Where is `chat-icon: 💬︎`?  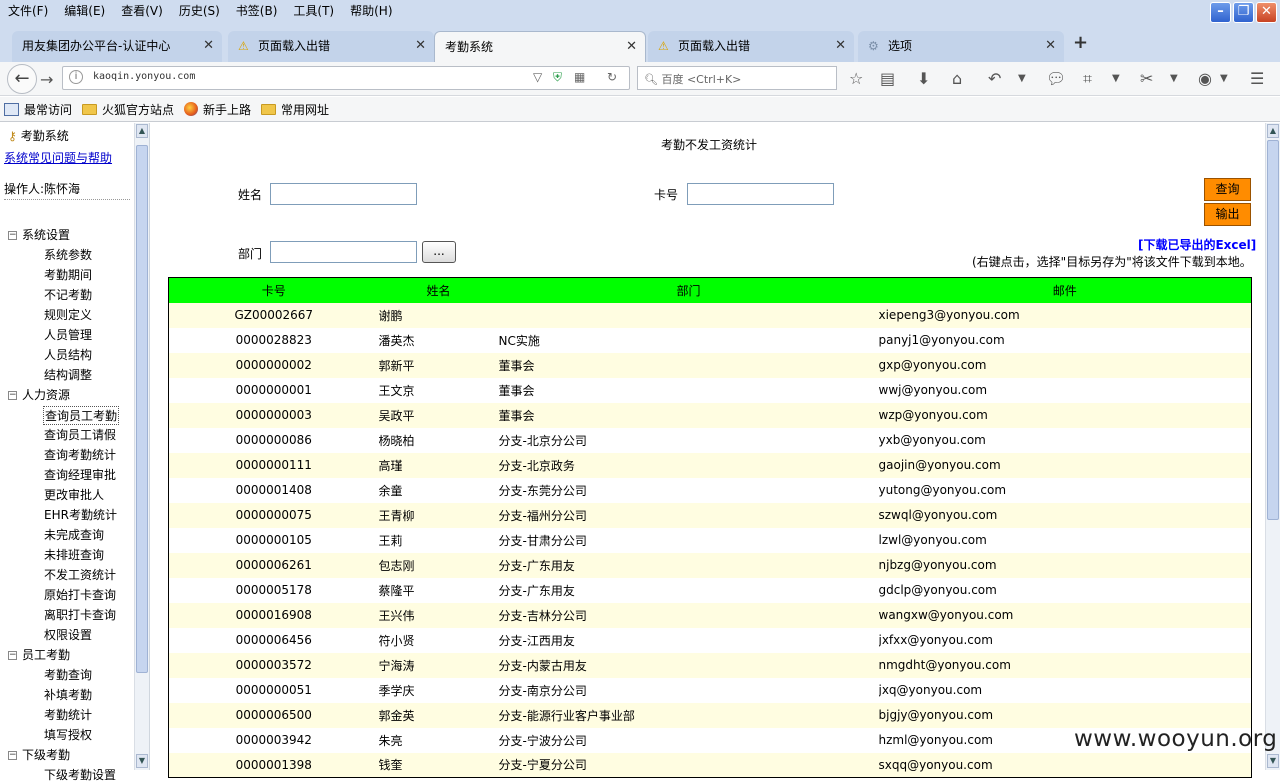
chat-icon: 💬︎ is located at coordinates (1056, 78).